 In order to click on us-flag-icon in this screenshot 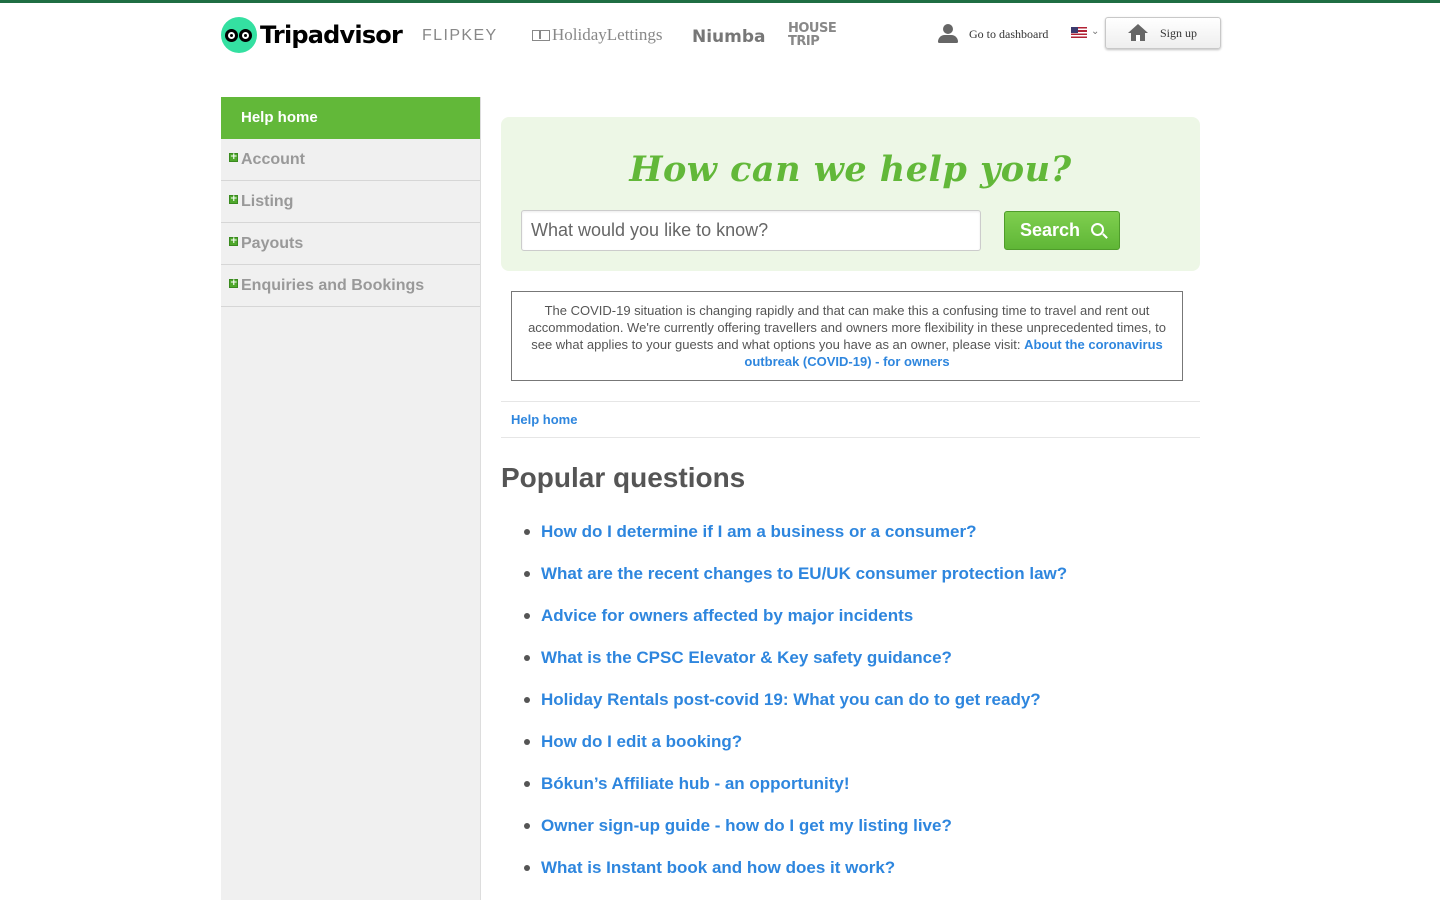, I will do `click(1079, 32)`.